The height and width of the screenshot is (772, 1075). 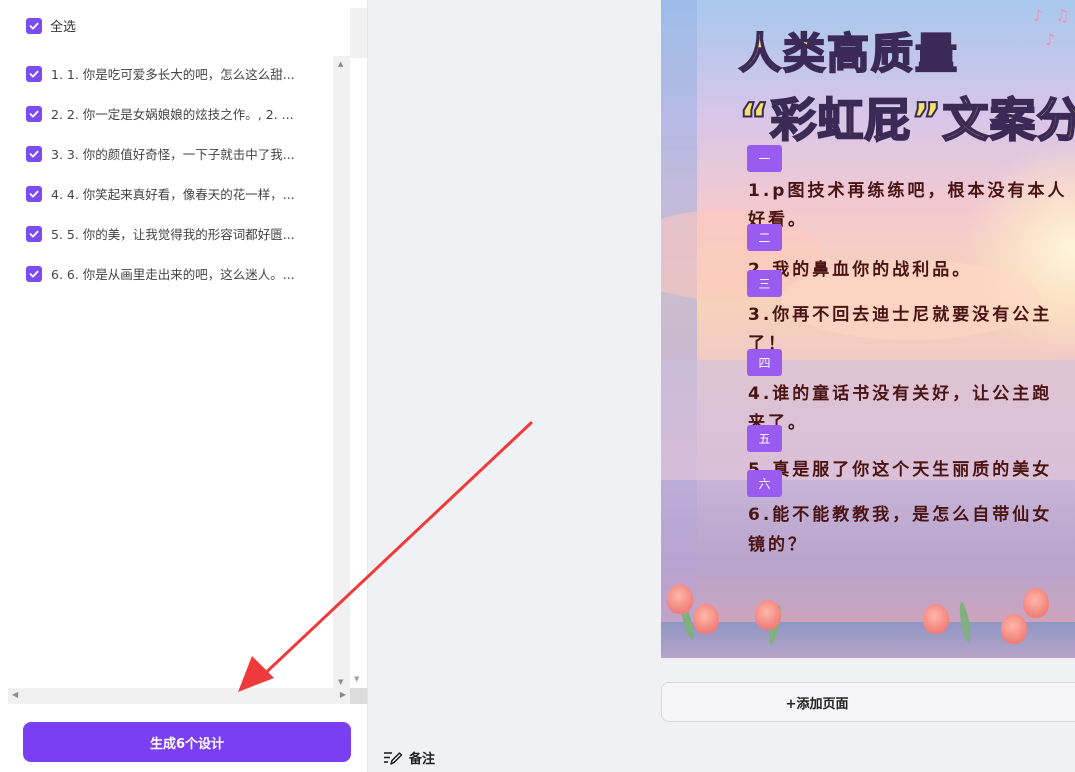 I want to click on scroll-right-icon: ▶, so click(x=343, y=694).